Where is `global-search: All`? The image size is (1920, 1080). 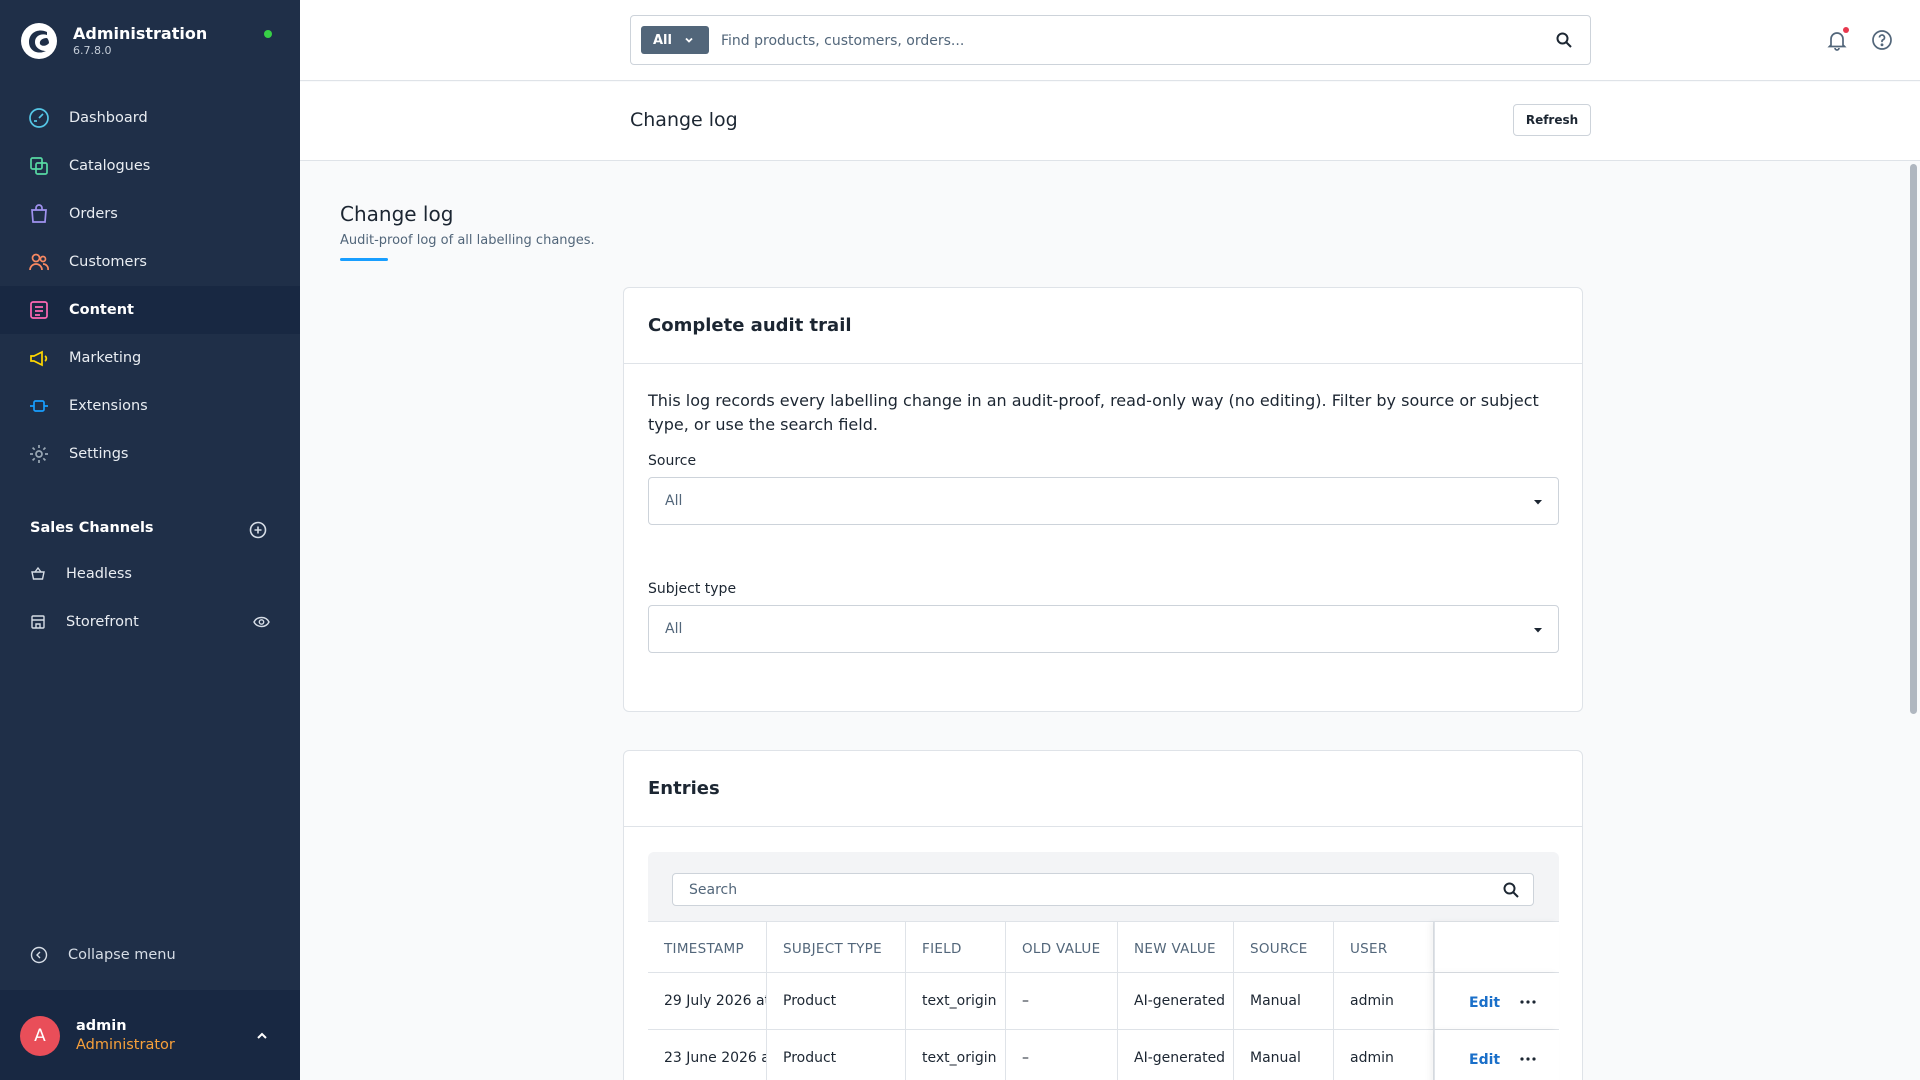 global-search: All is located at coordinates (1110, 40).